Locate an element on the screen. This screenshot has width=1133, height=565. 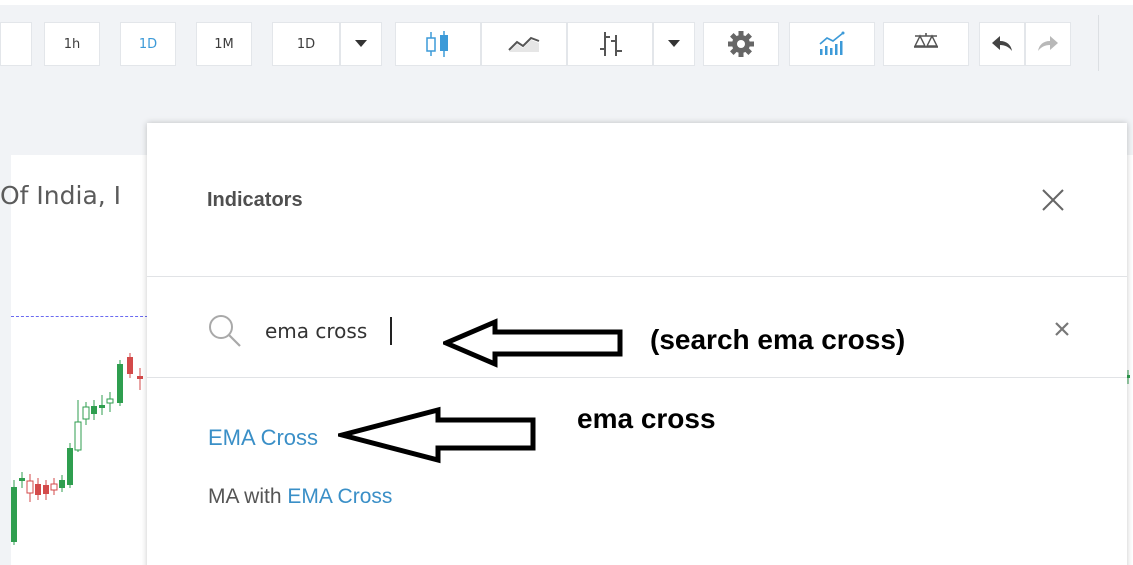
candles-icon is located at coordinates (437, 44).